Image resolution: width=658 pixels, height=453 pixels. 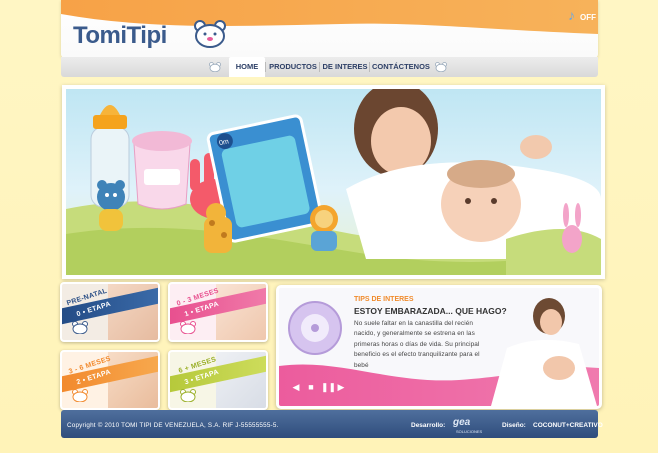 I want to click on sound-toggle: ♪ OFF, so click(x=581, y=16).